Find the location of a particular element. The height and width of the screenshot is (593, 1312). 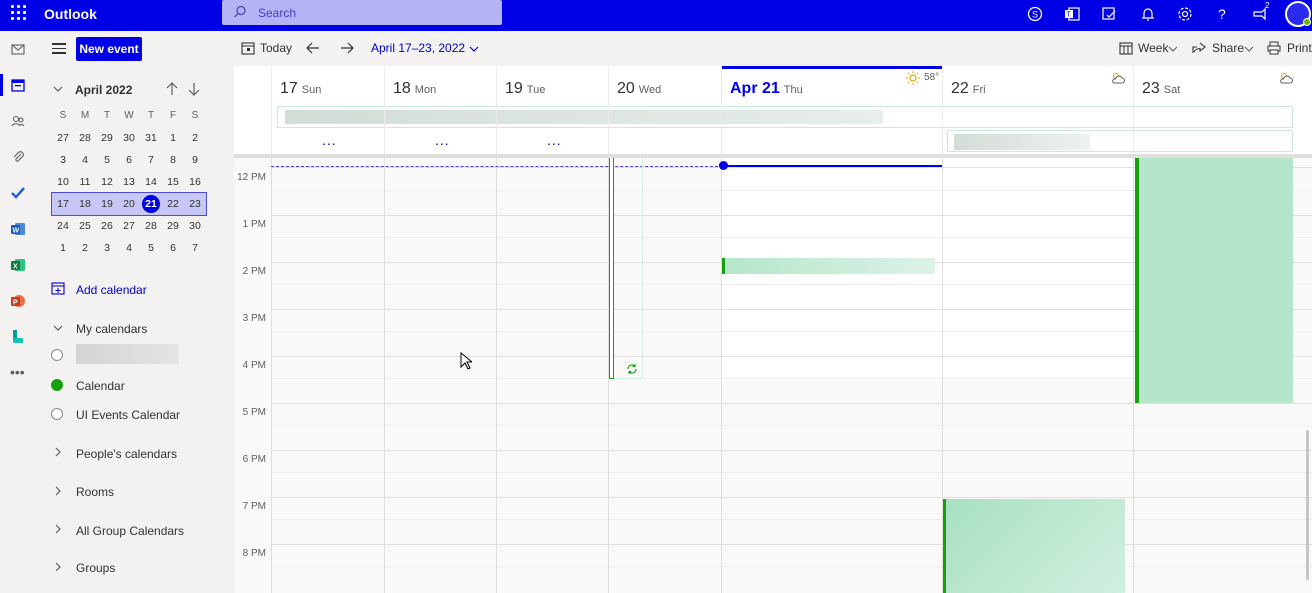

day-cell: 18 is located at coordinates (85, 204).